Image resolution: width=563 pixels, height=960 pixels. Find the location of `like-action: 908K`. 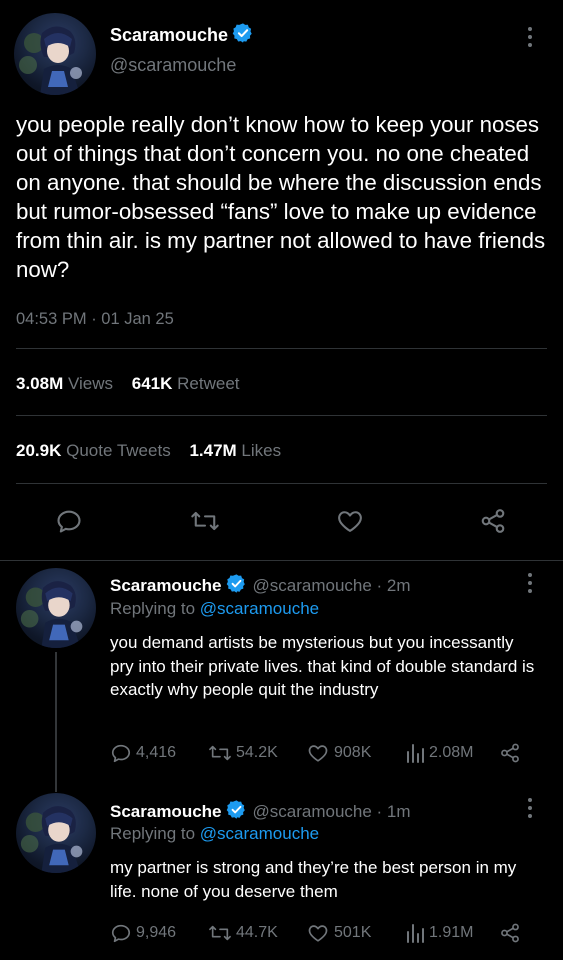

like-action: 908K is located at coordinates (338, 753).